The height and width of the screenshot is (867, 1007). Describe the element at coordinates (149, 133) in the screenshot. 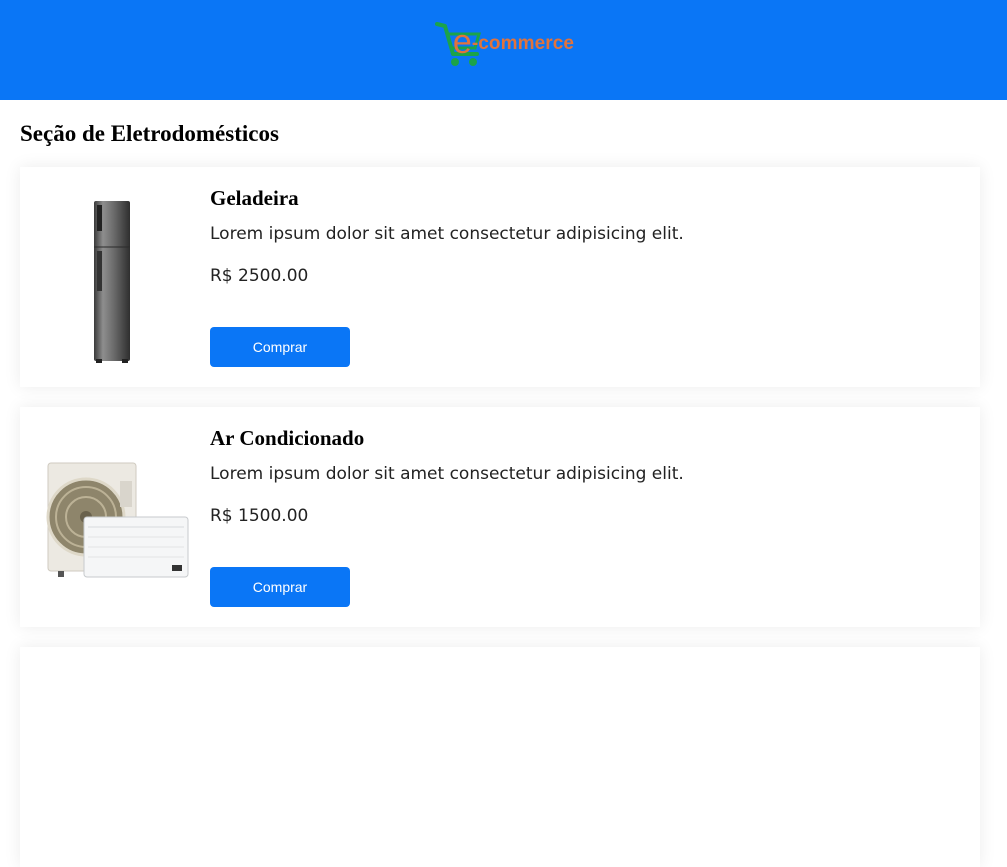

I see `section-title: Seção de Eletrodomésticos` at that location.